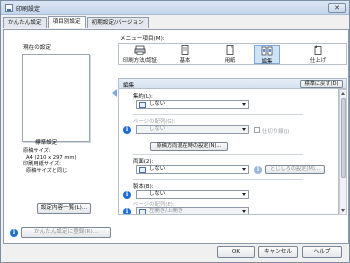 The image size is (350, 263). Describe the element at coordinates (192, 194) in the screenshot. I see `booklet-select: しない` at that location.